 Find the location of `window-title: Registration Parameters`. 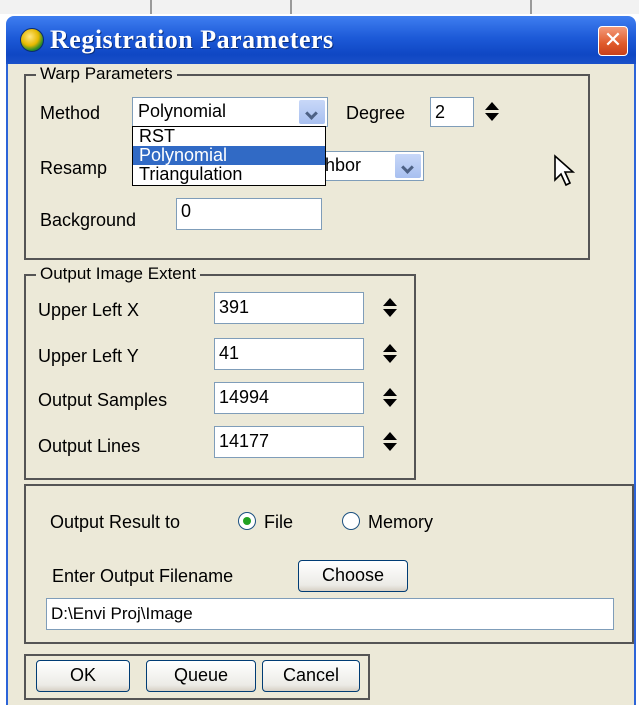

window-title: Registration Parameters is located at coordinates (192, 39).